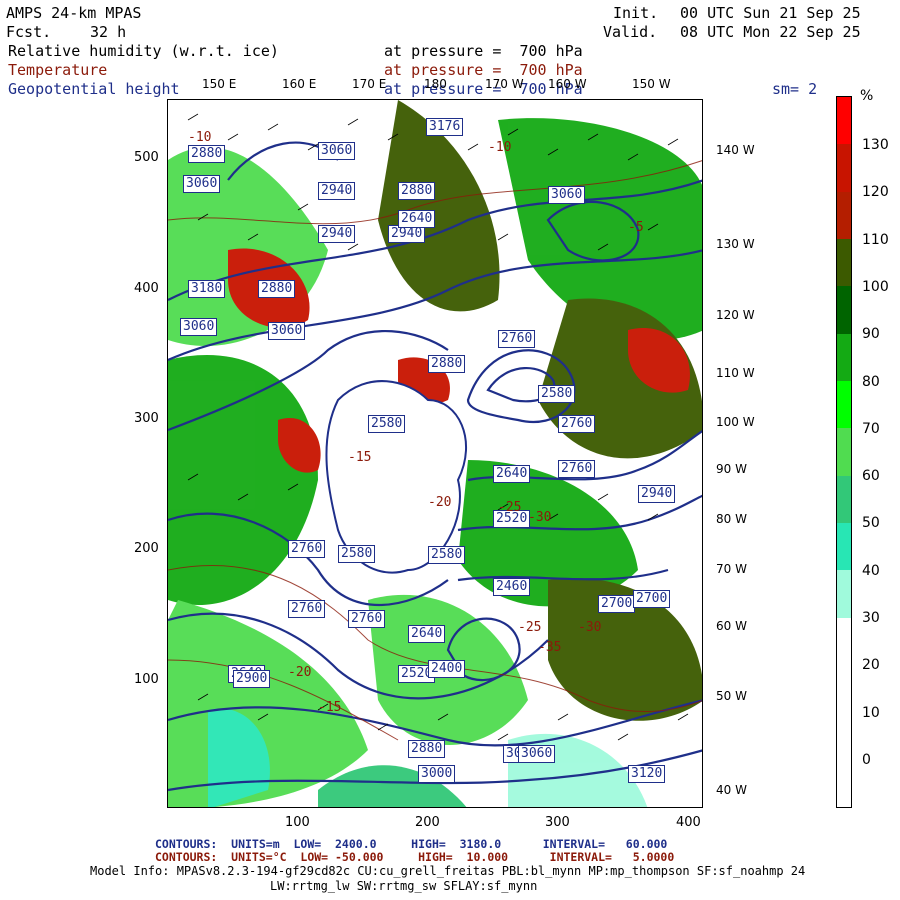 The image size is (900, 900). I want to click on lon-label-top: 180, so click(435, 84).